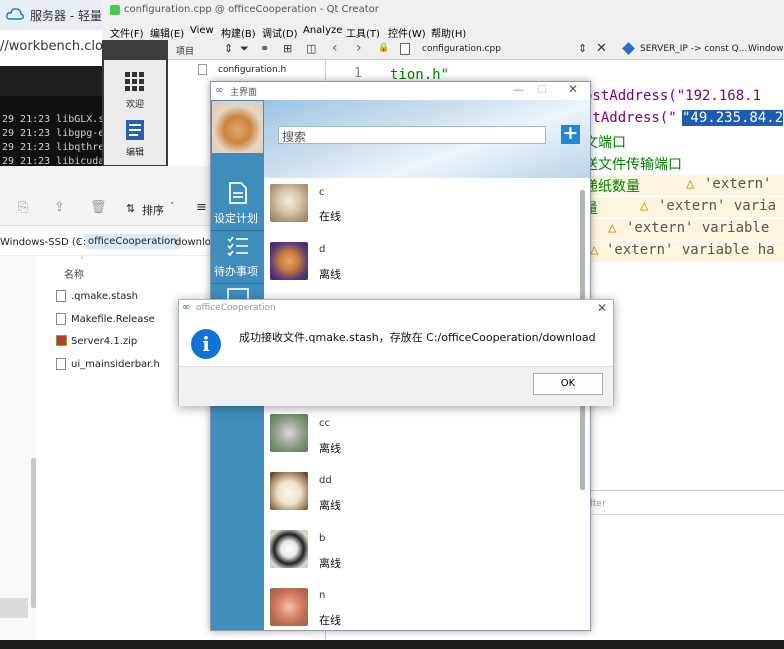 Image resolution: width=784 pixels, height=649 pixels. I want to click on view-icon: ≡, so click(201, 207).